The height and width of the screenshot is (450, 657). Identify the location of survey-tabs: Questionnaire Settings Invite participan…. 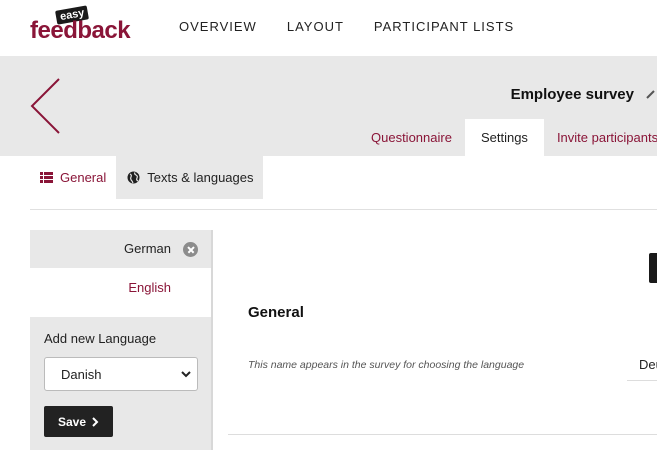
(507, 137).